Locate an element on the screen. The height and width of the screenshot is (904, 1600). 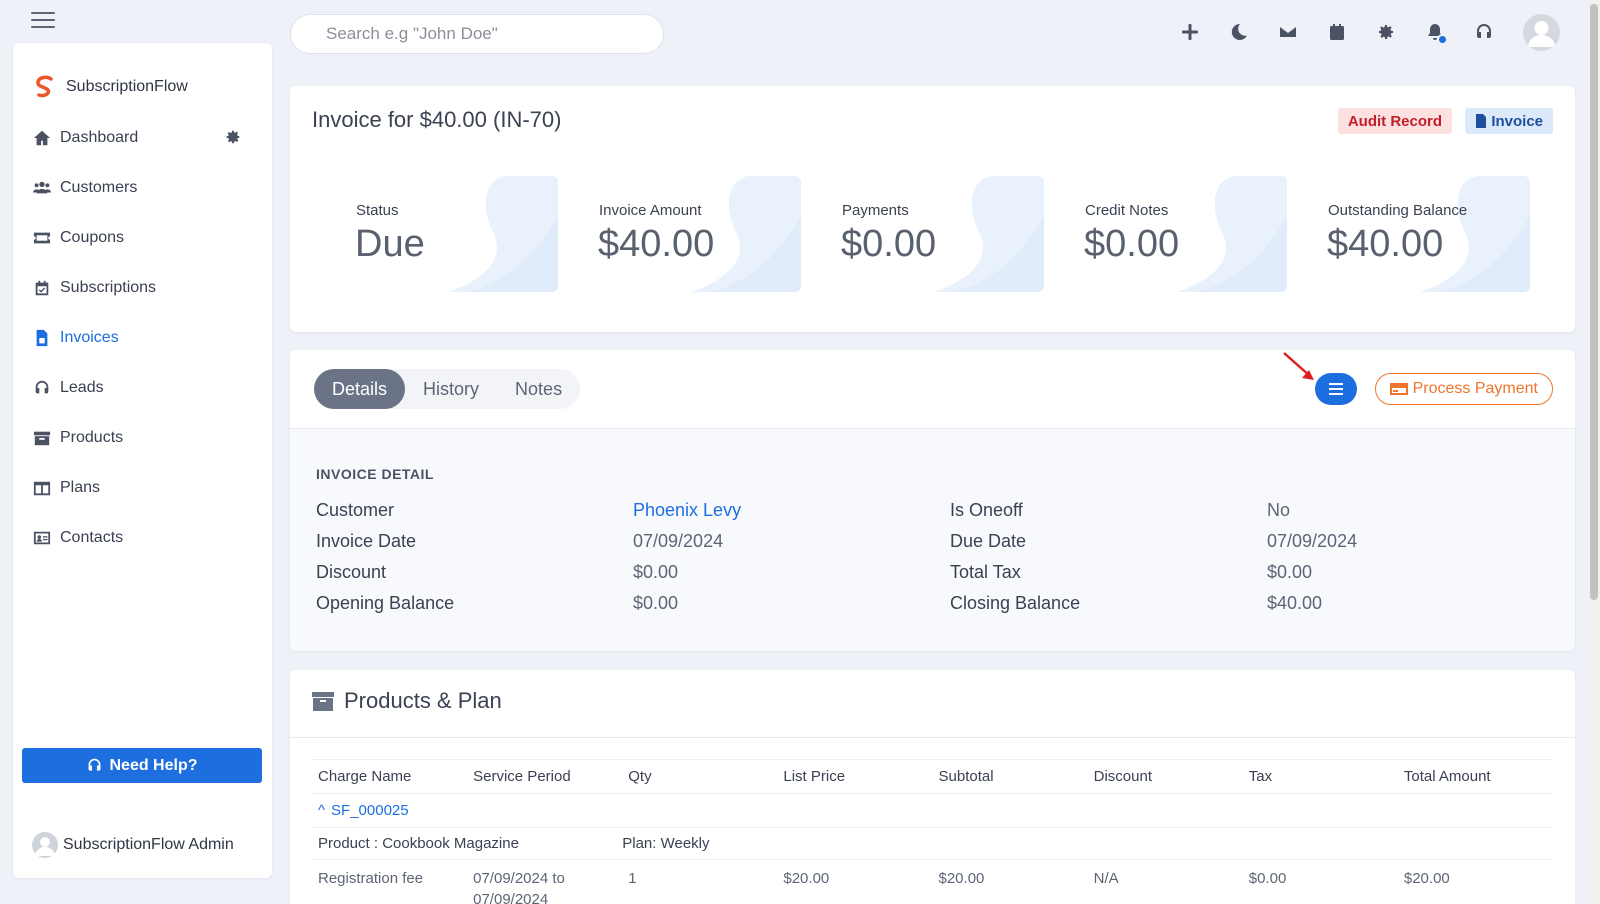
sidebar-item-customers: Customers is located at coordinates (142, 188).